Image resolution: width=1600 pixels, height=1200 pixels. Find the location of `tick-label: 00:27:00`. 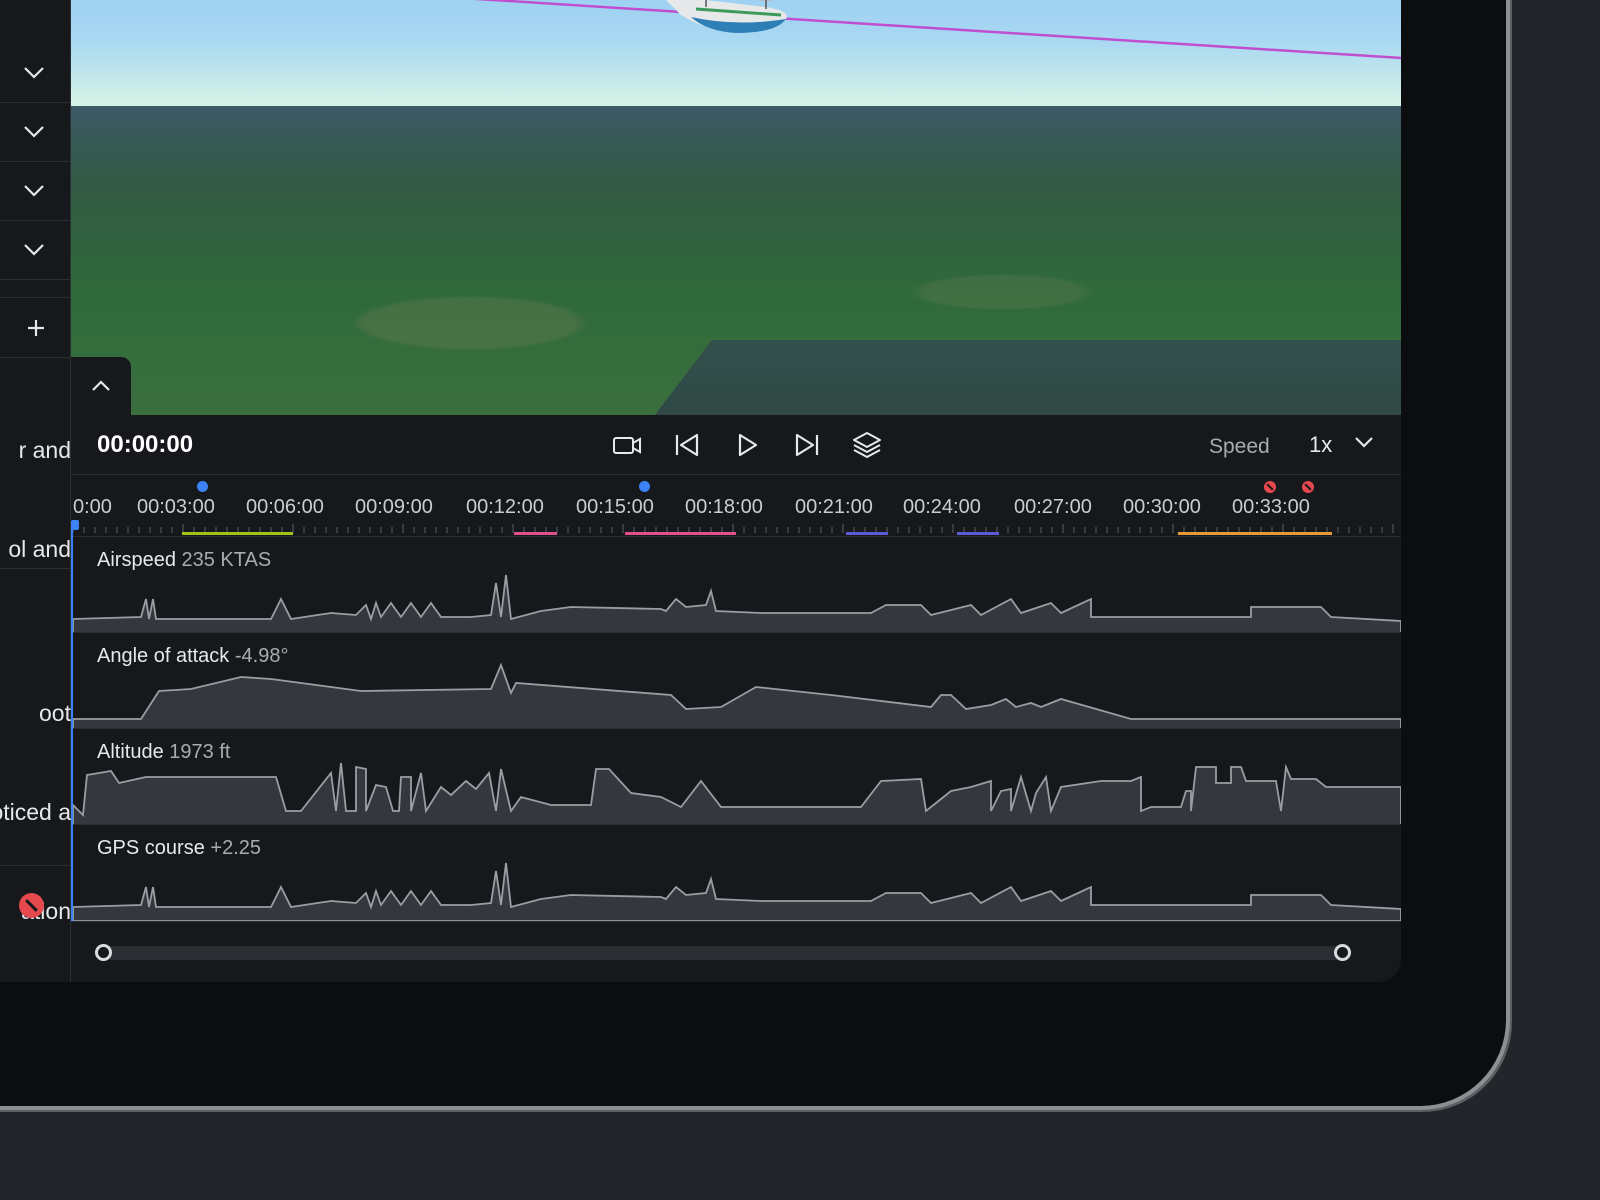

tick-label: 00:27:00 is located at coordinates (1053, 507).